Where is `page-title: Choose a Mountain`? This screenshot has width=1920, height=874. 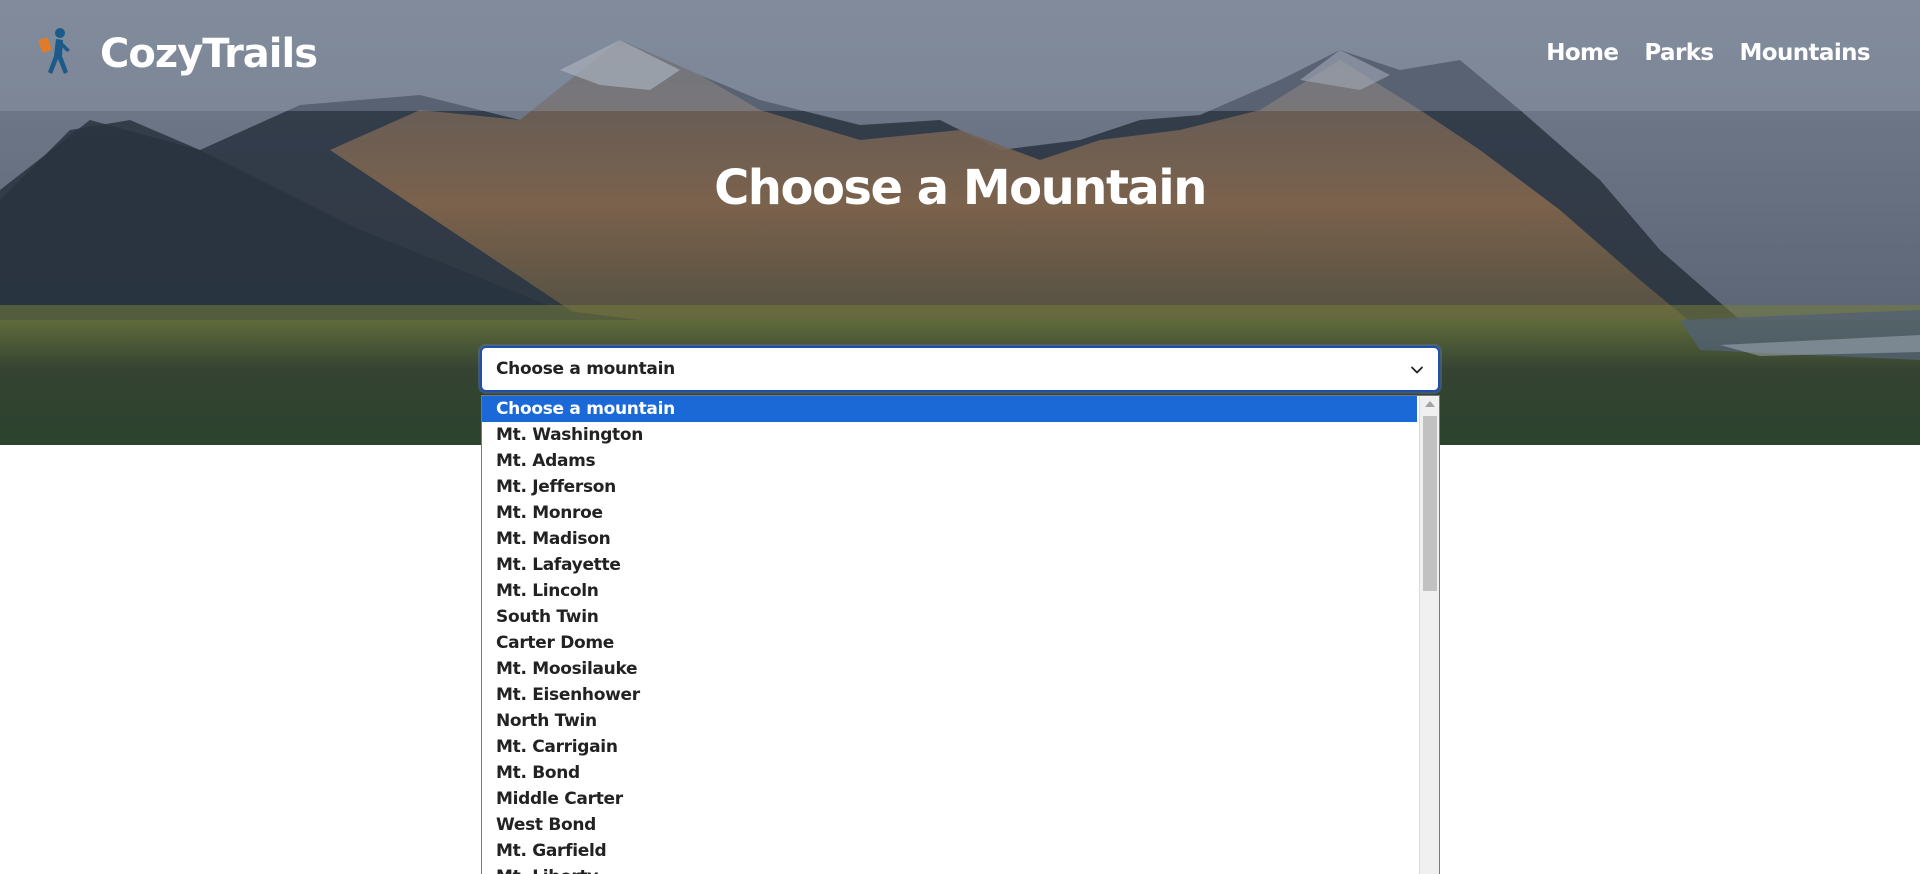 page-title: Choose a Mountain is located at coordinates (960, 188).